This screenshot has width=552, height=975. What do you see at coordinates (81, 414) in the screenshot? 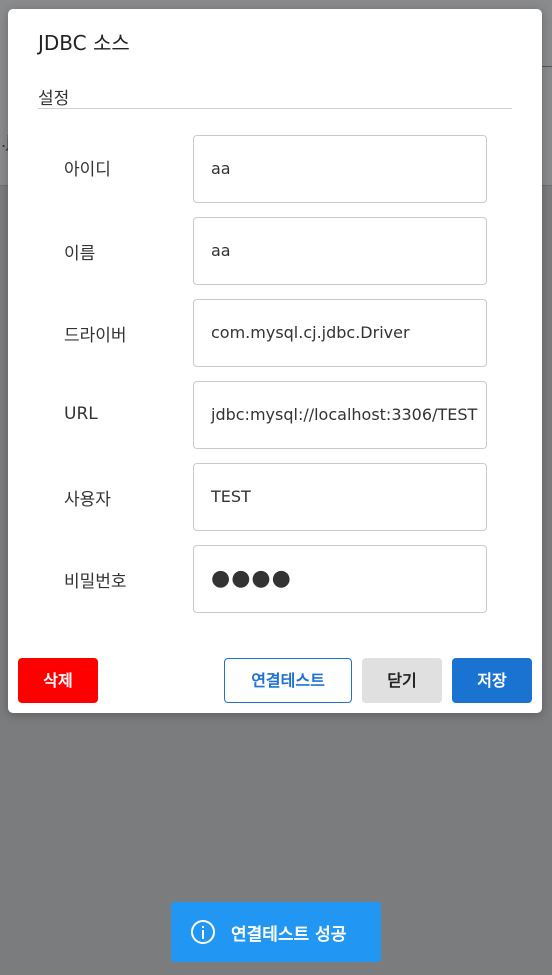
I see `url-label: URL` at bounding box center [81, 414].